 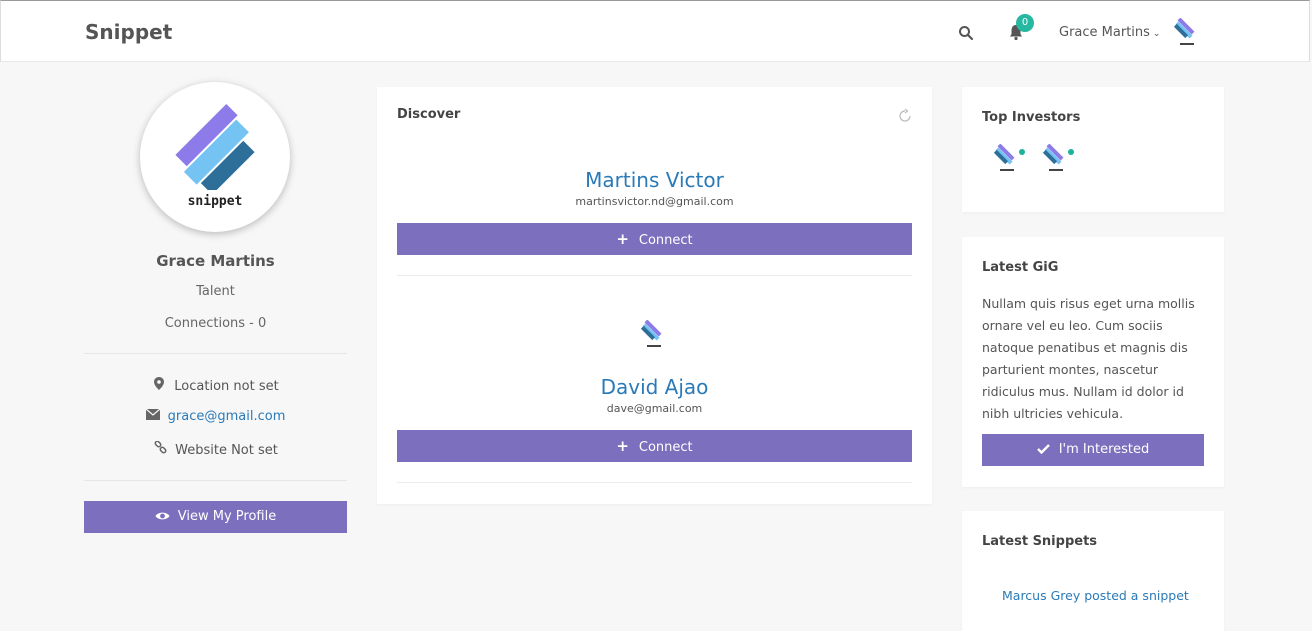 I want to click on profile-connections: Connections - 0, so click(x=215, y=323).